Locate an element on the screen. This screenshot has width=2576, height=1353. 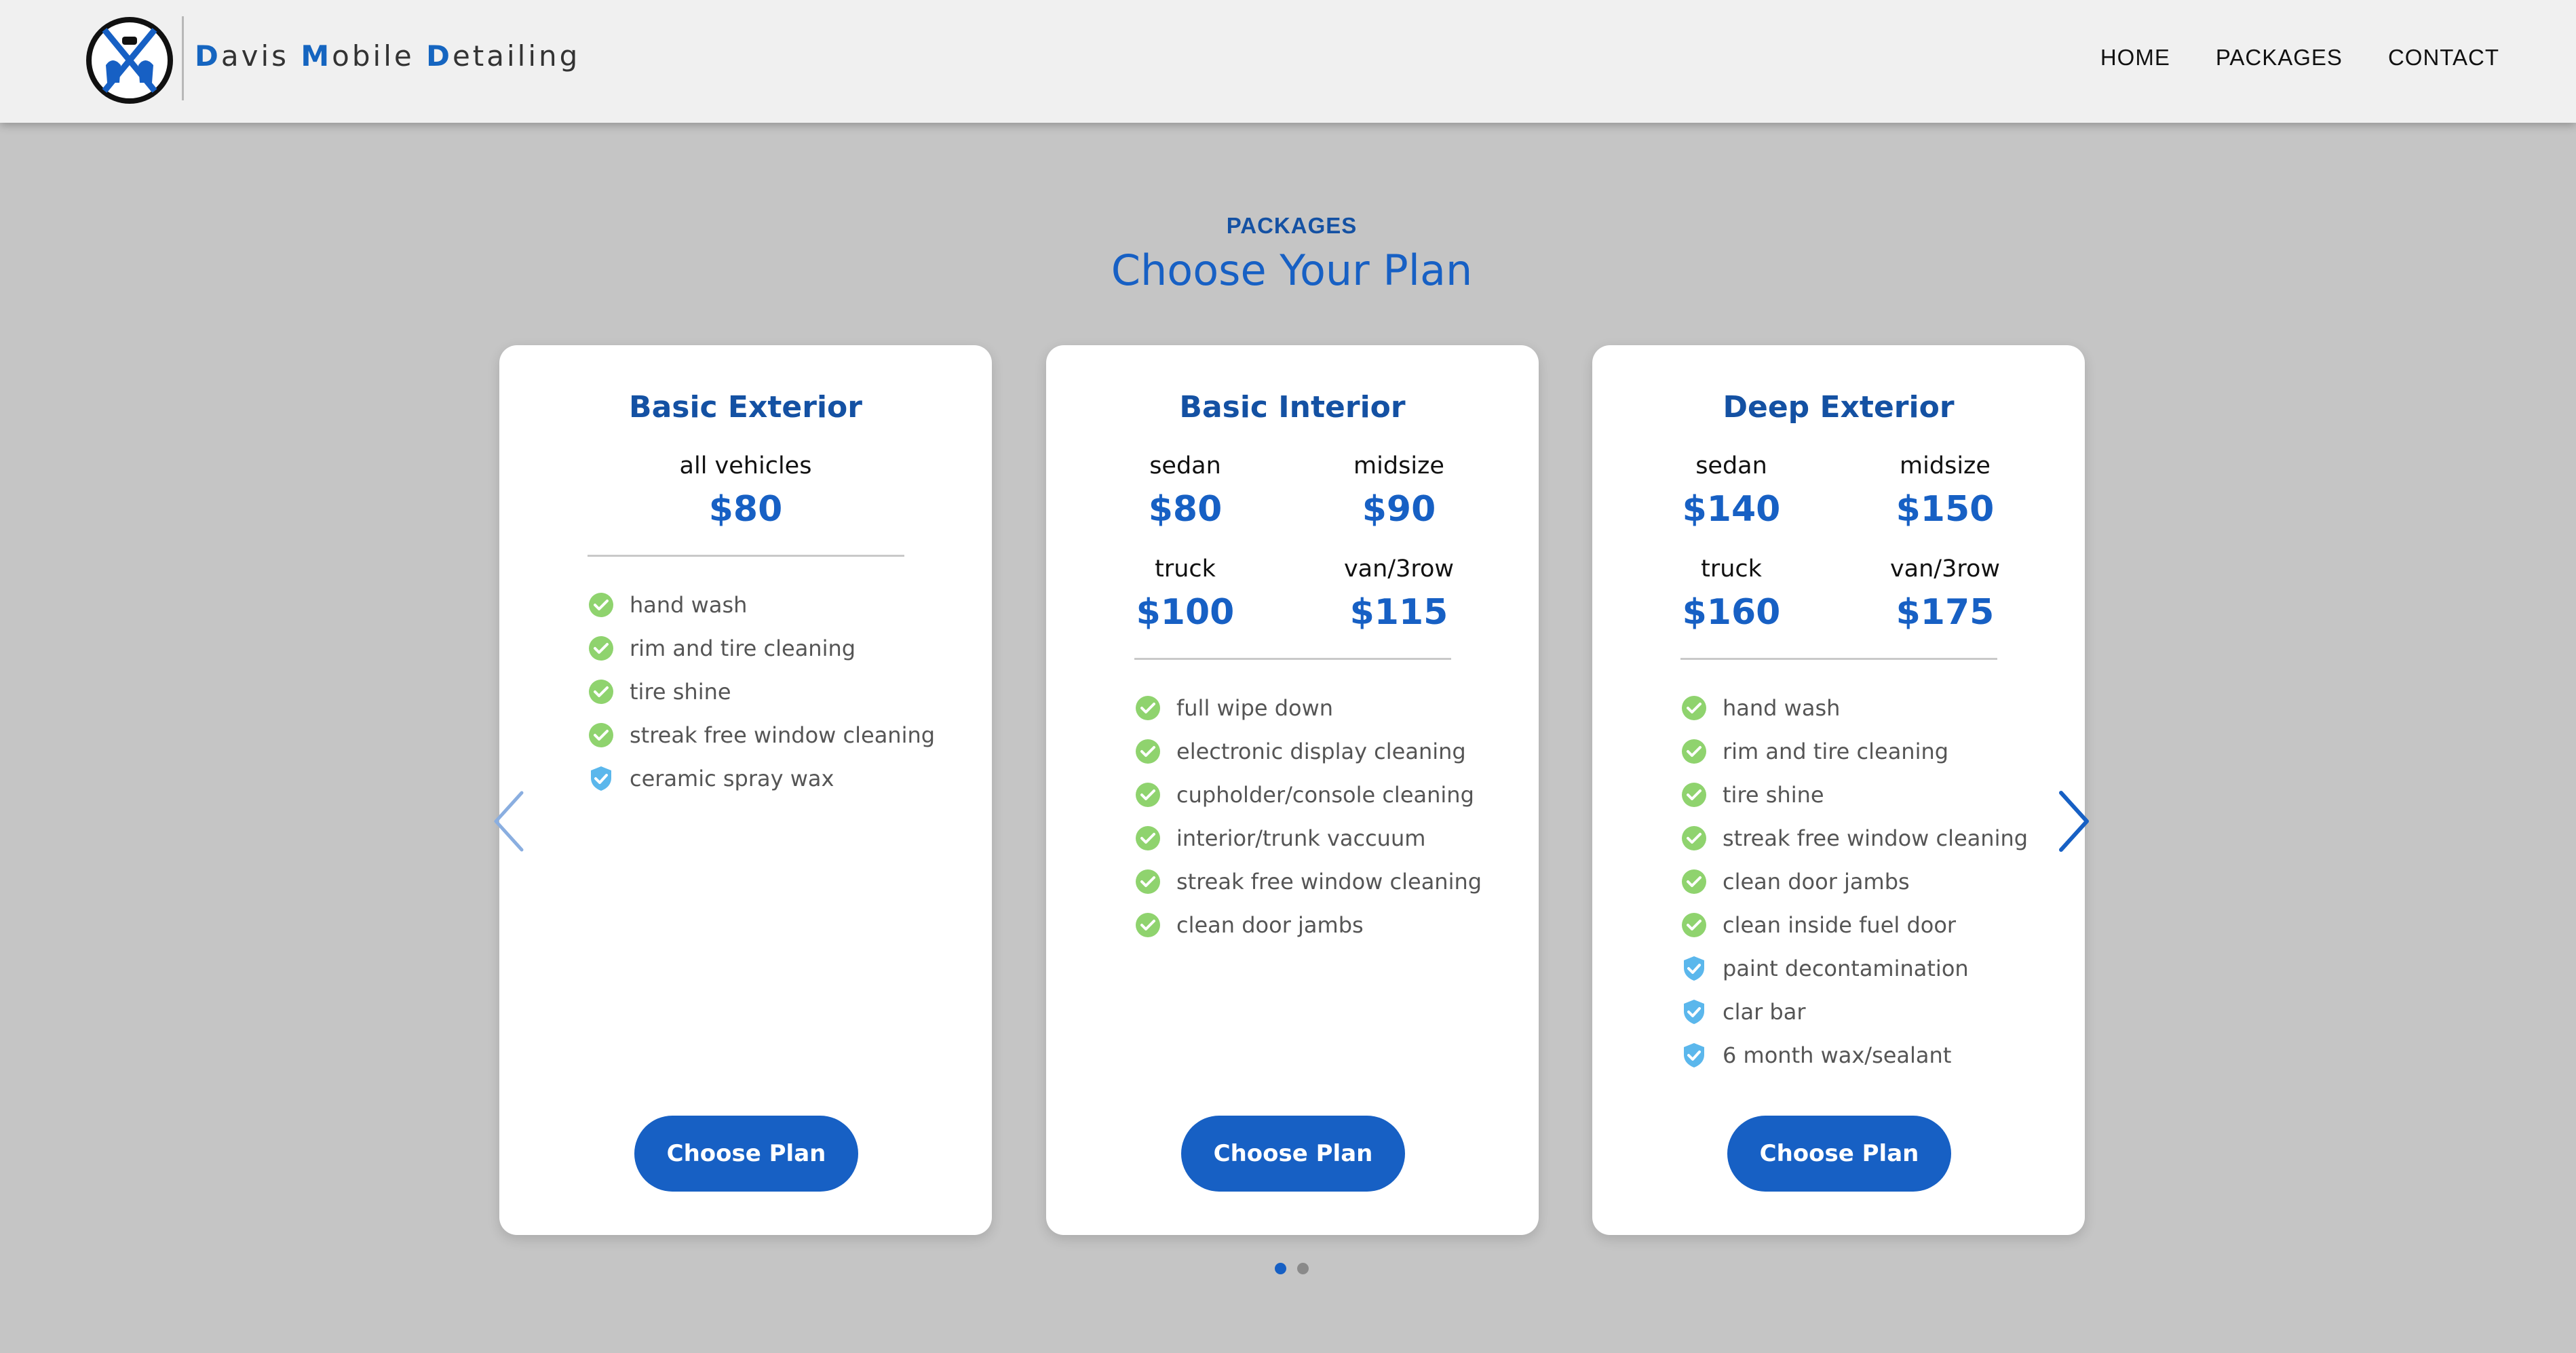
price-label: all vehicles is located at coordinates (746, 465).